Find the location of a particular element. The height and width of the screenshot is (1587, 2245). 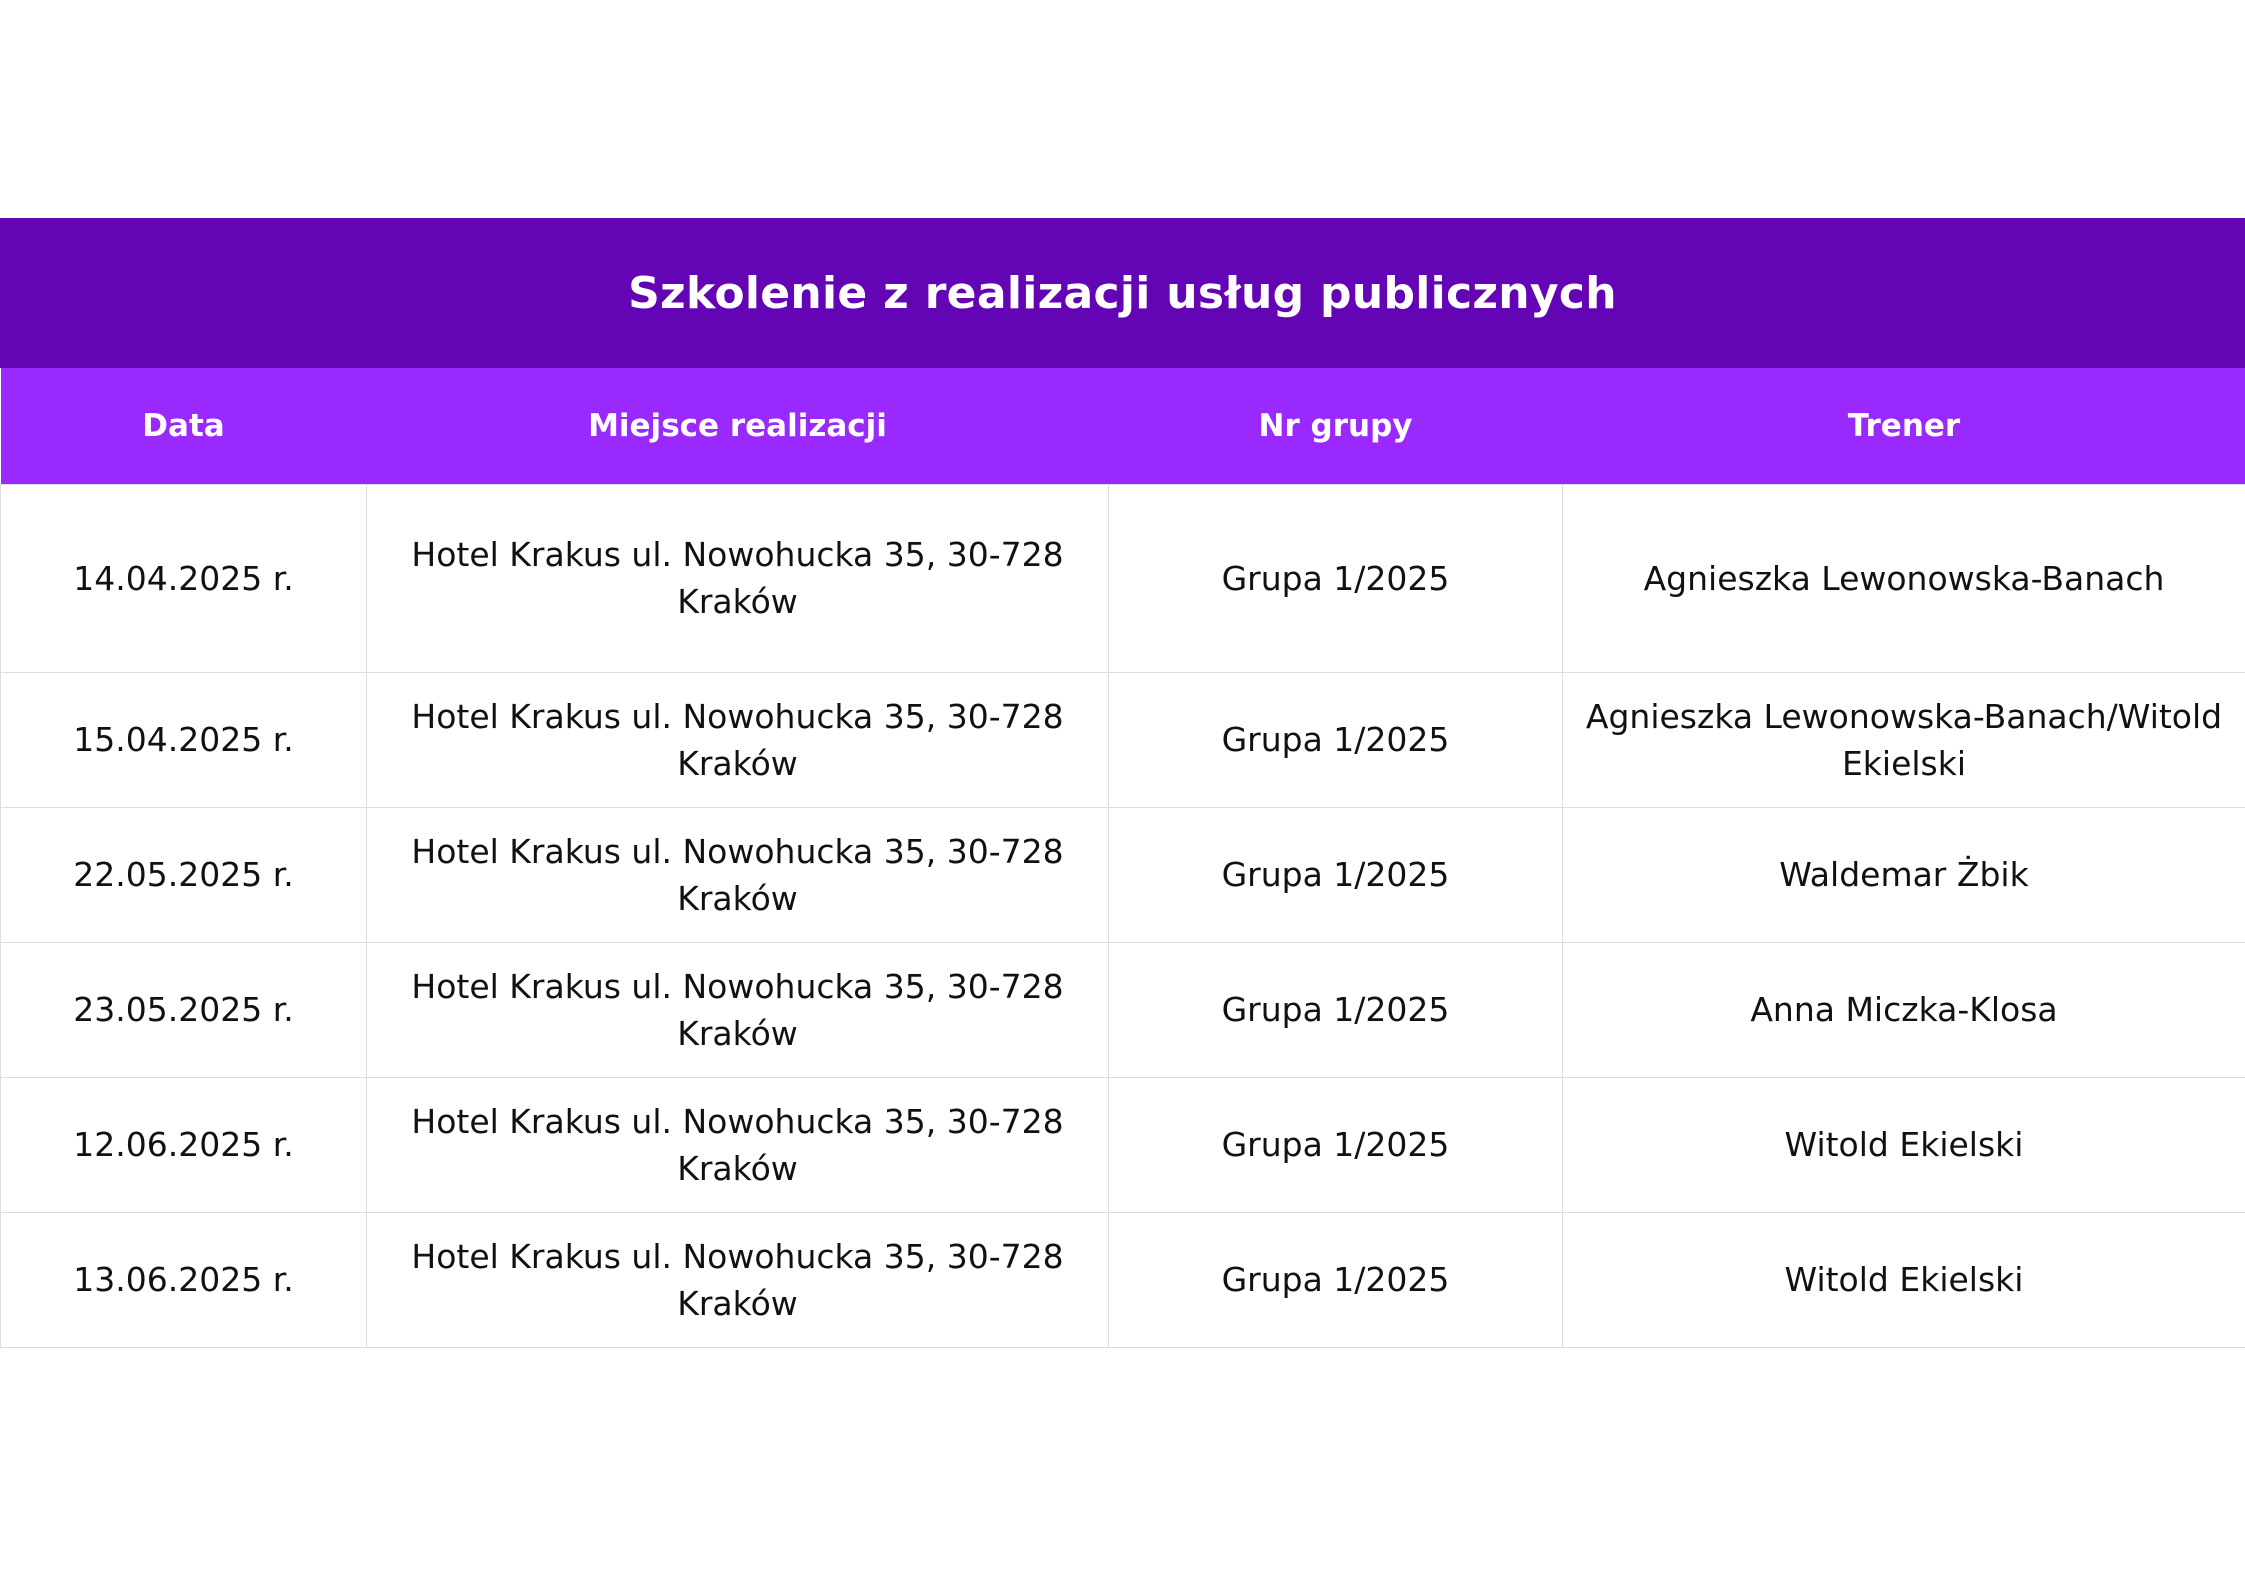

date-cell: 22.05.2025 r. is located at coordinates (183, 874).